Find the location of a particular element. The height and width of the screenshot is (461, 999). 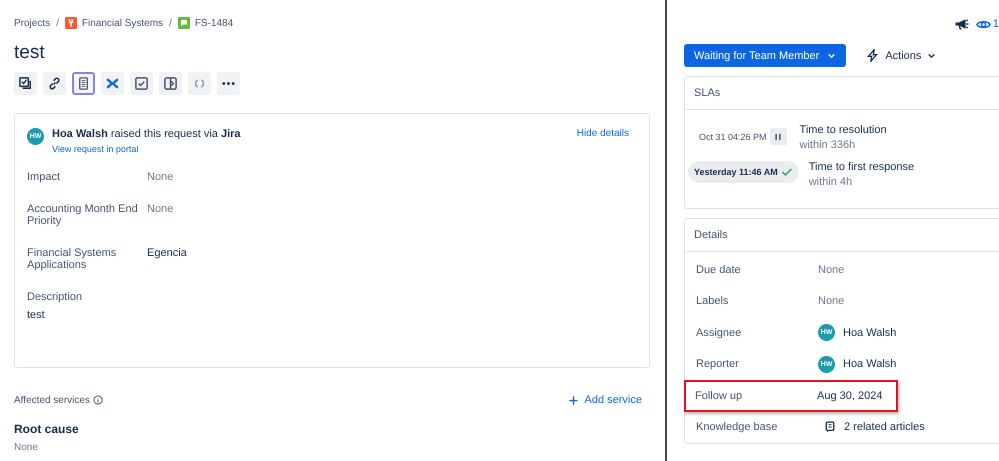

sla-time: Oct 31 04:26 PM is located at coordinates (733, 137).